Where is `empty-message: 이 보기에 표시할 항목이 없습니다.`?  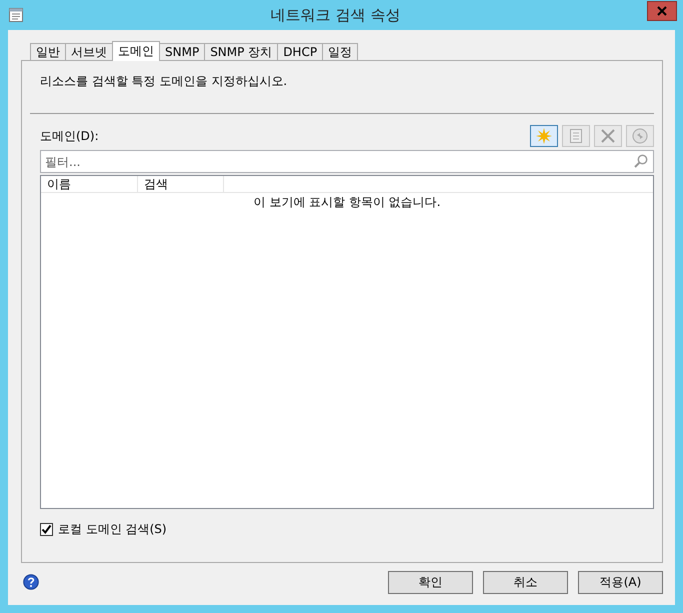
empty-message: 이 보기에 표시할 항목이 없습니다. is located at coordinates (347, 202).